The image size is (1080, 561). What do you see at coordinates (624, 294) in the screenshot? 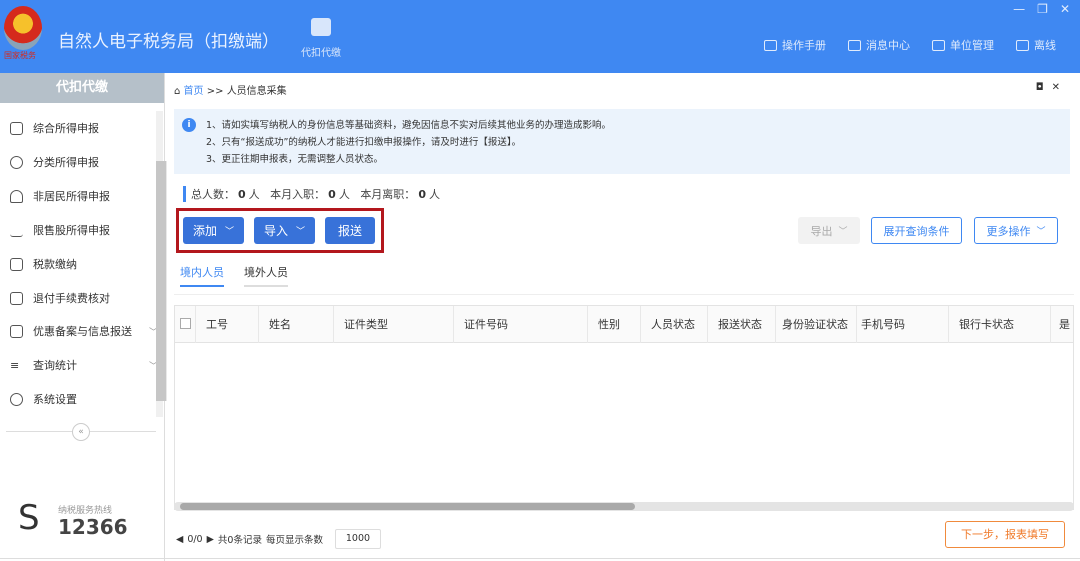
I see `divider` at bounding box center [624, 294].